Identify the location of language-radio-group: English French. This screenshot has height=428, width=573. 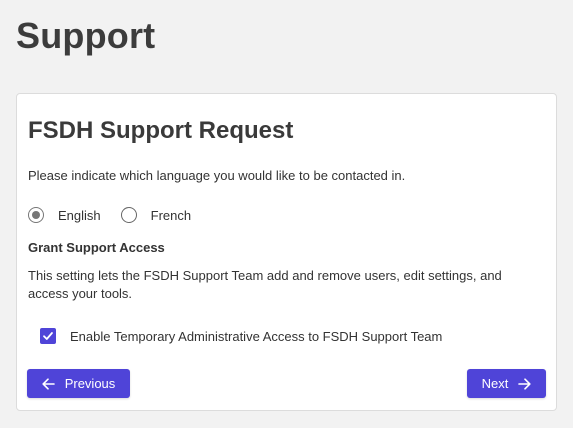
(119, 215).